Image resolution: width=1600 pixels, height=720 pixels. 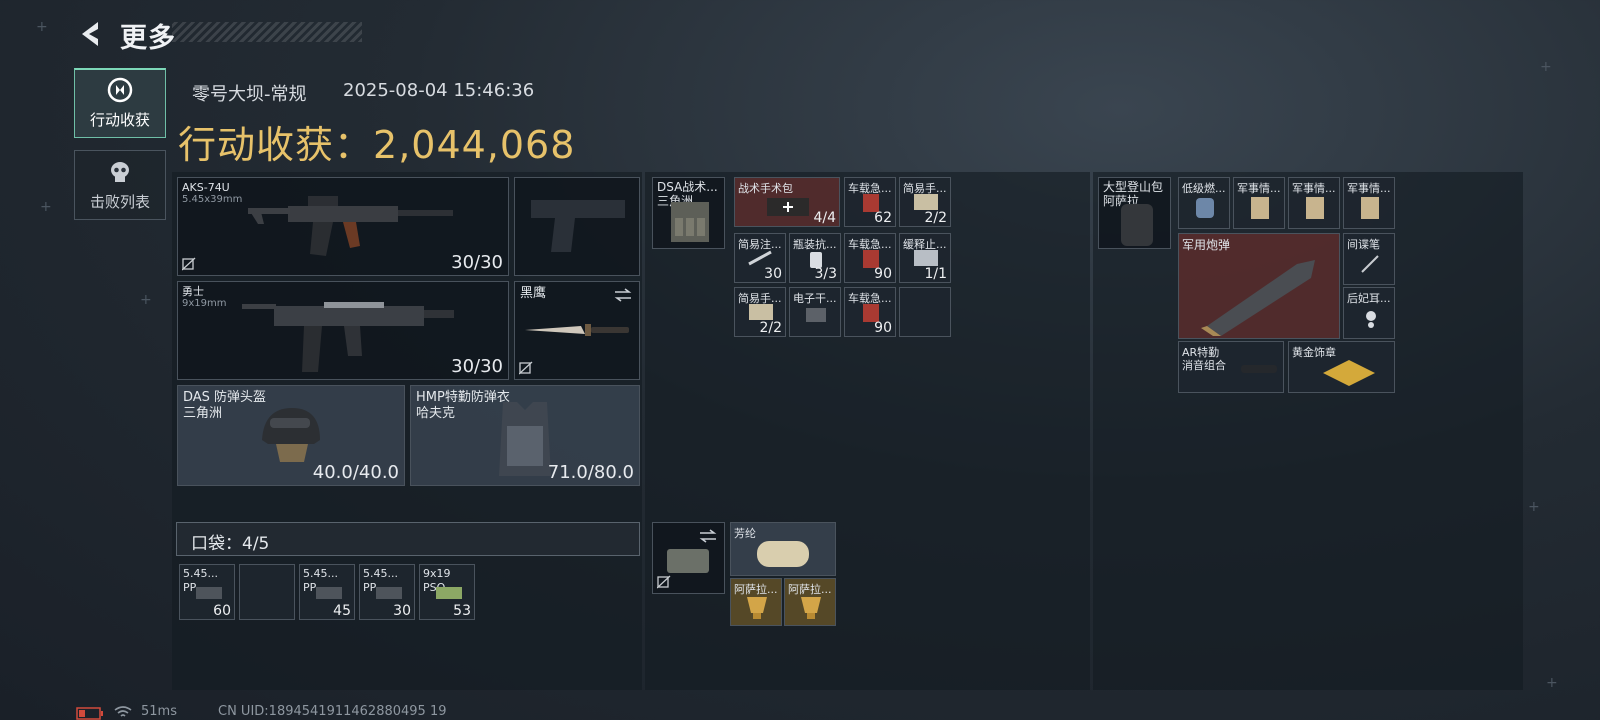 I want to click on case-slot, so click(x=688, y=558).